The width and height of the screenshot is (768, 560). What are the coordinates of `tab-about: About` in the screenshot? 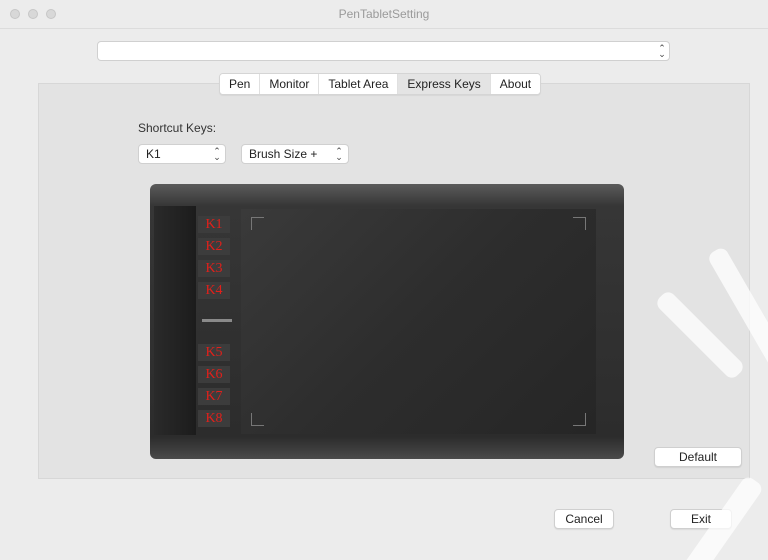 It's located at (515, 84).